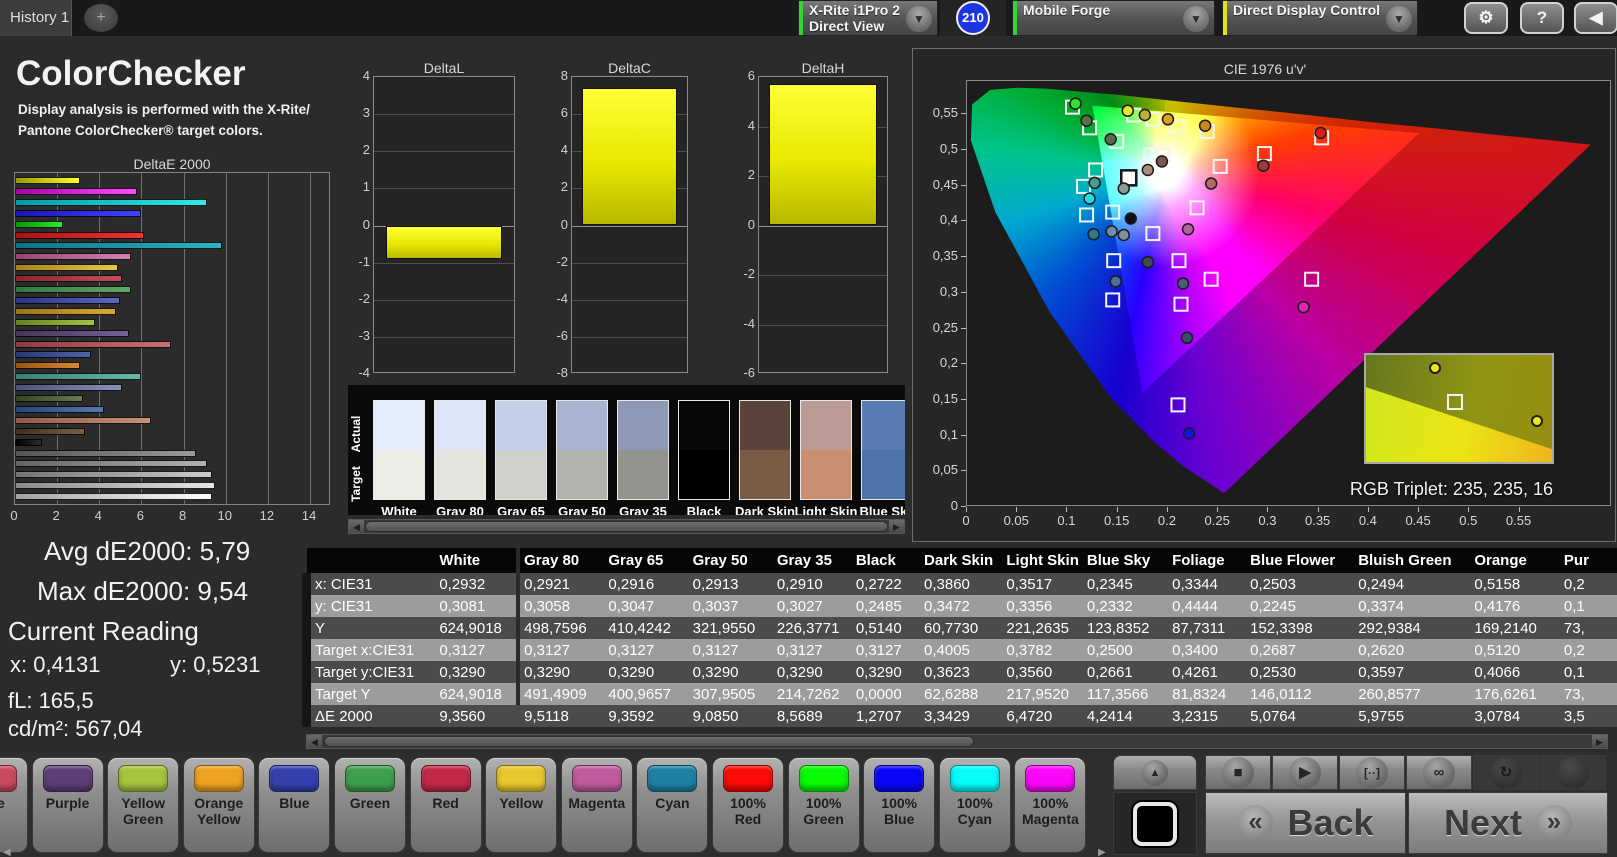  Describe the element at coordinates (1113, 18) in the screenshot. I see `workflow-dropdown: Mobile Forge ▼` at that location.